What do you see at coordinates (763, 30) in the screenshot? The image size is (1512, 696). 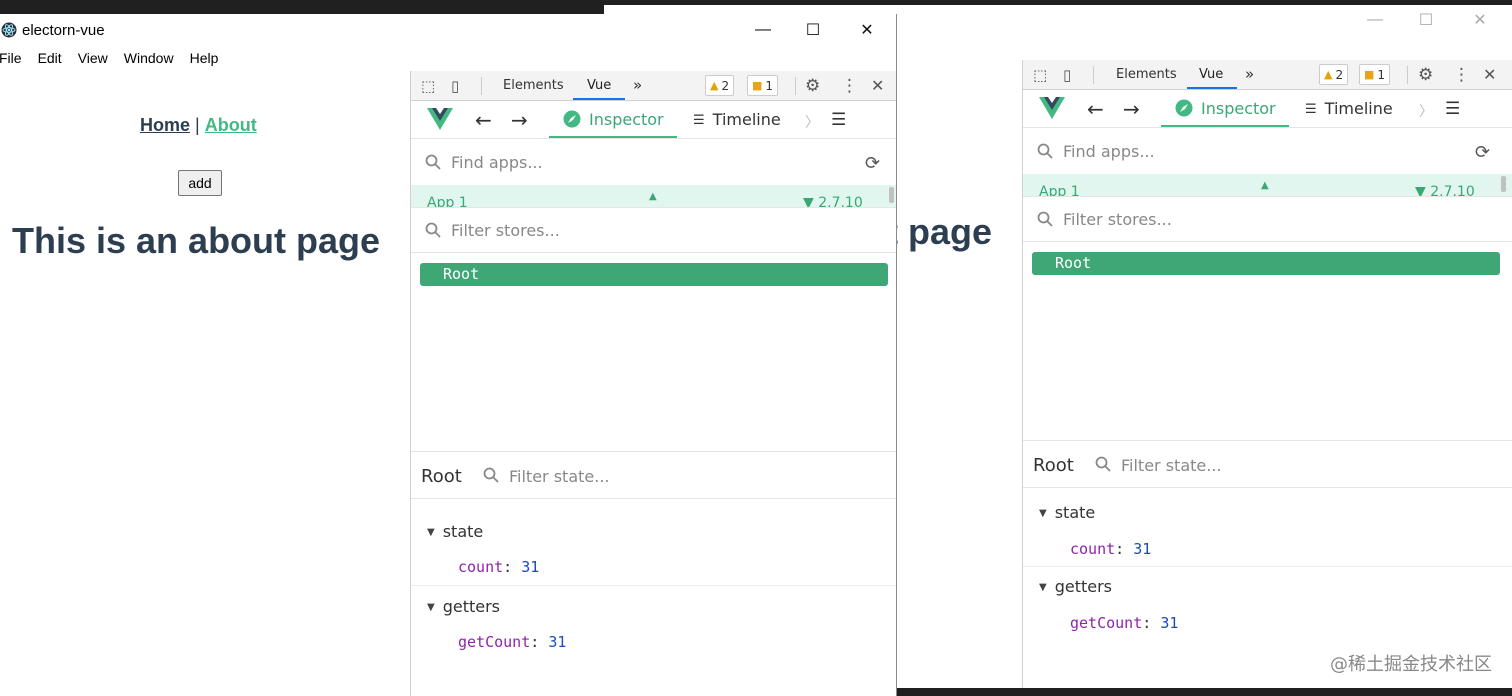 I see `minimize-button: —` at bounding box center [763, 30].